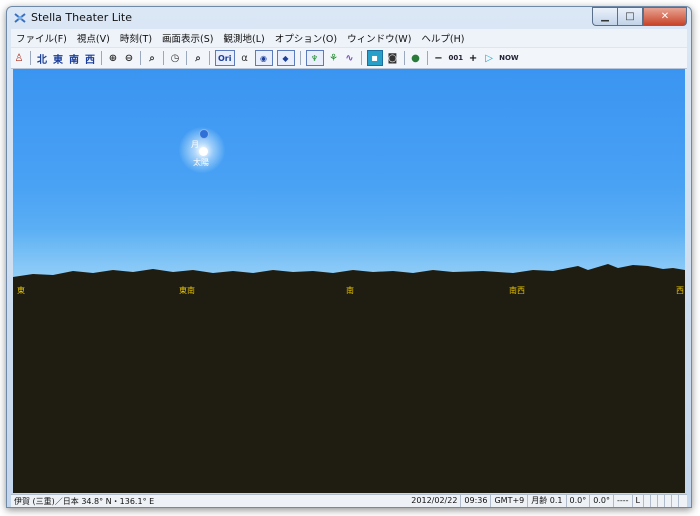 The image size is (700, 516). What do you see at coordinates (622, 501) in the screenshot?
I see `status-dashes: ----` at bounding box center [622, 501].